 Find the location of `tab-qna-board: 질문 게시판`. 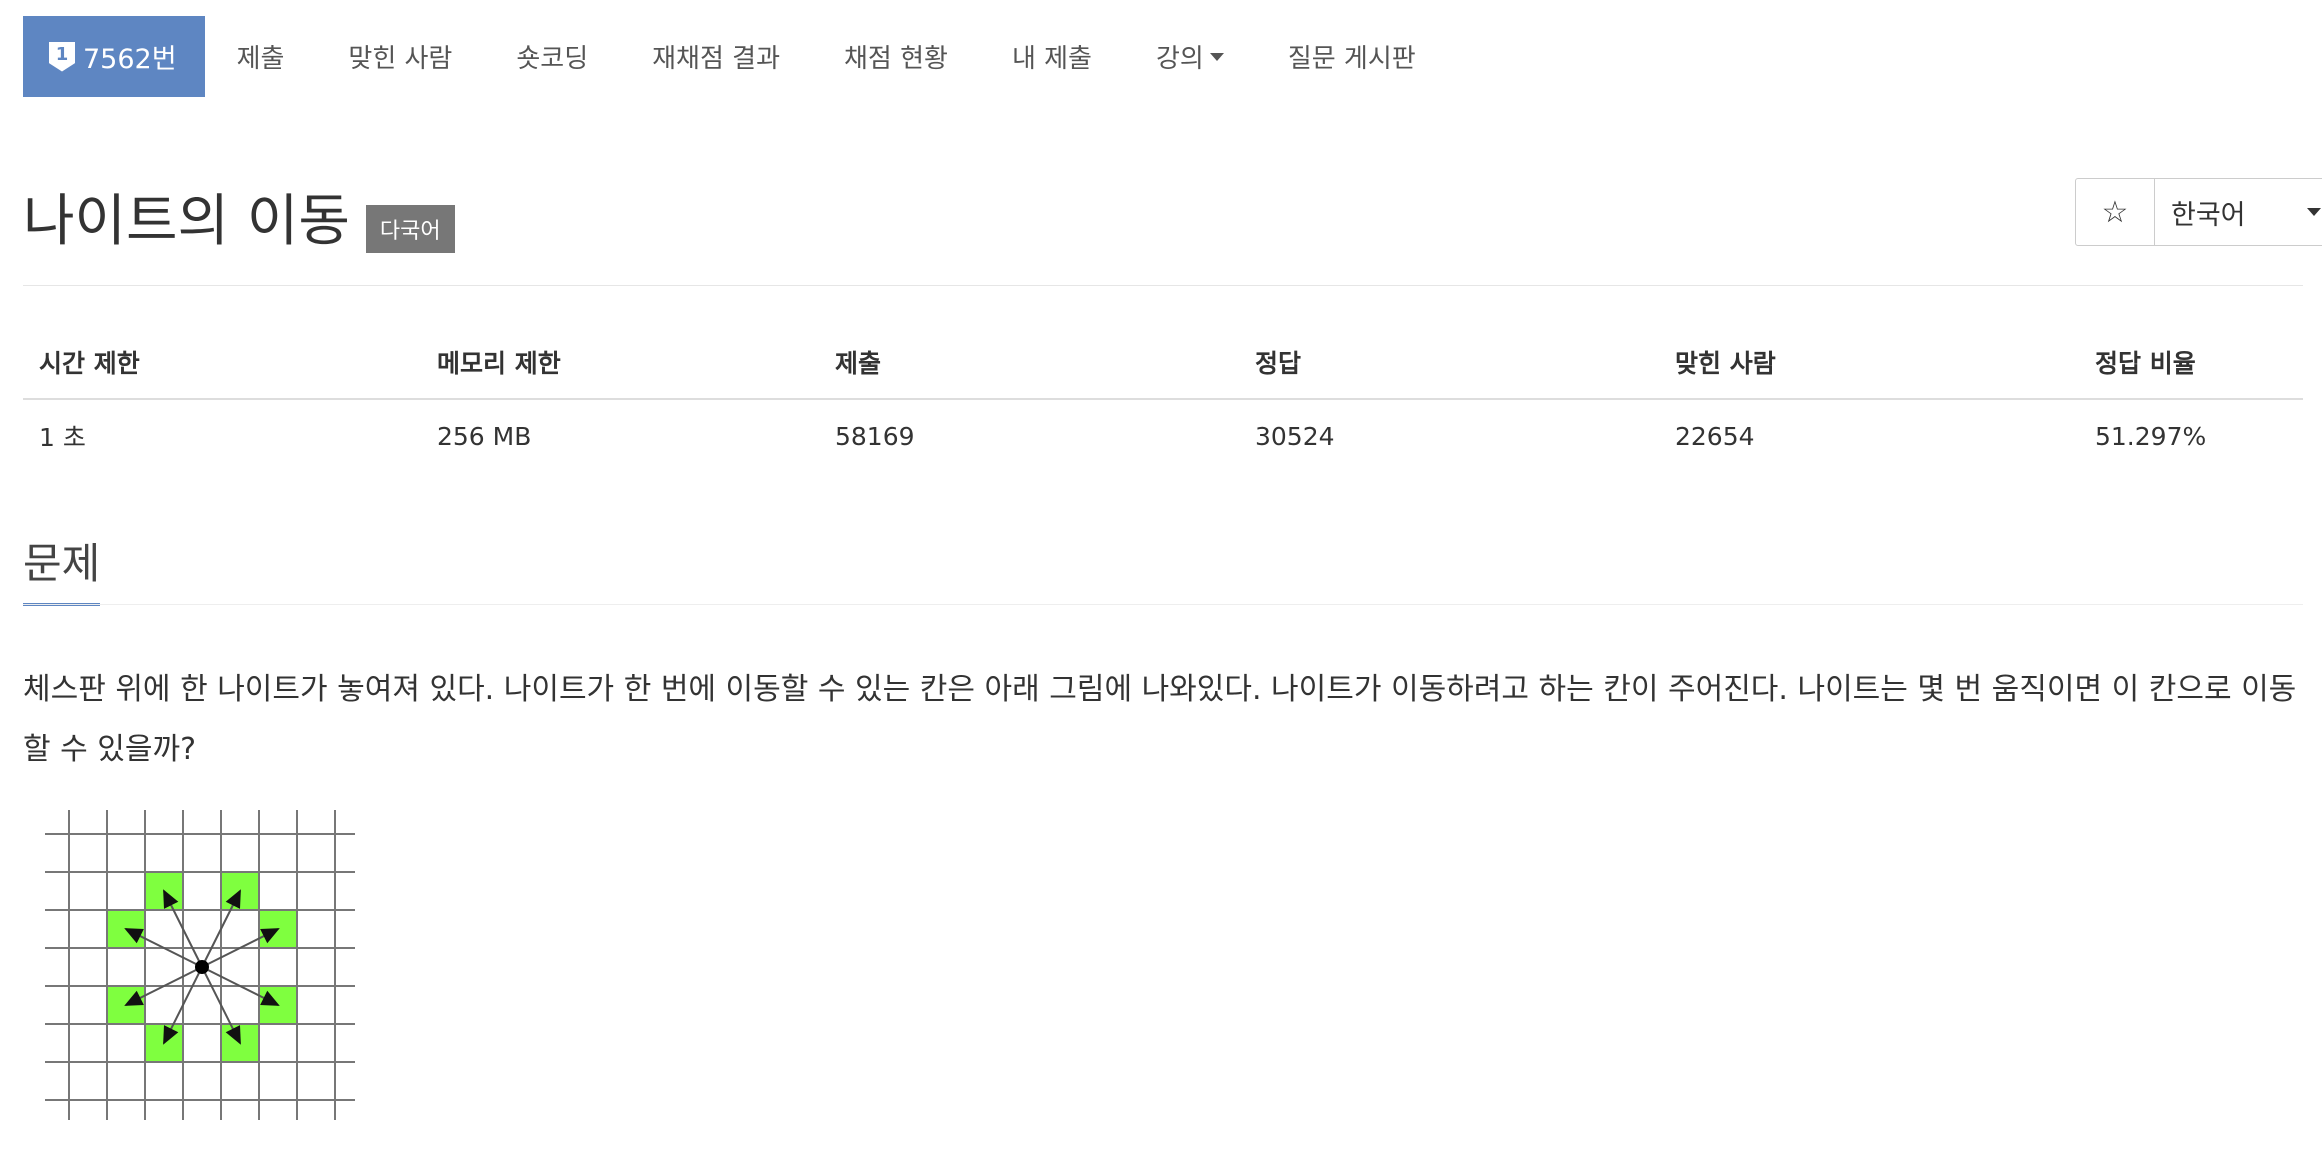

tab-qna-board: 질문 게시판 is located at coordinates (1352, 56).